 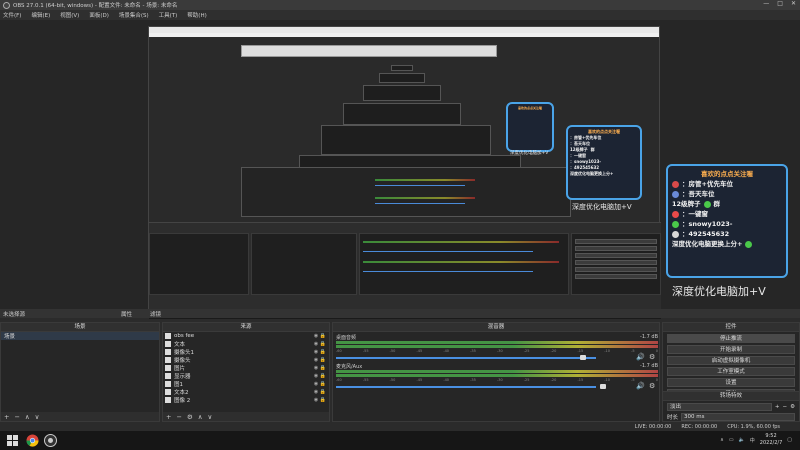 I want to click on add-scene-button: +, so click(x=6, y=417).